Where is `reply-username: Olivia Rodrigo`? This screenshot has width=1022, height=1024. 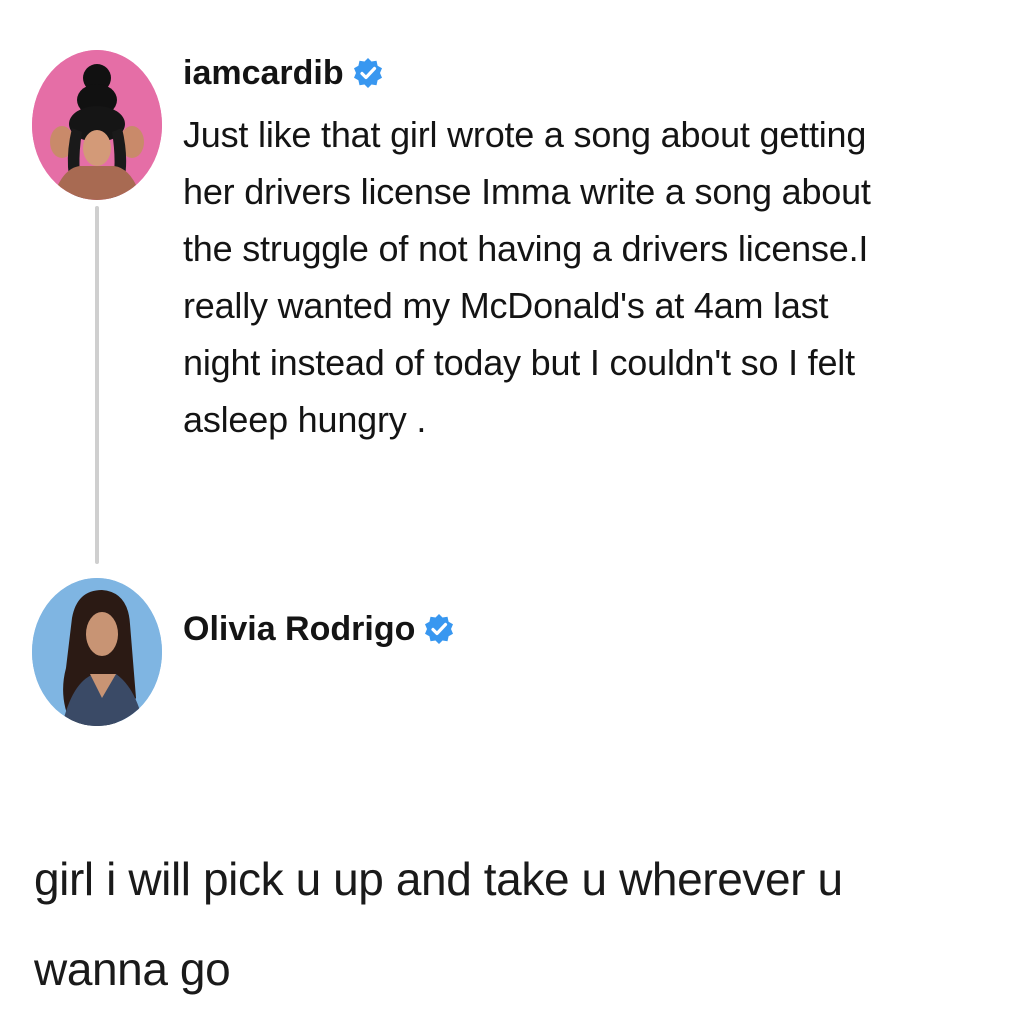 reply-username: Olivia Rodrigo is located at coordinates (299, 629).